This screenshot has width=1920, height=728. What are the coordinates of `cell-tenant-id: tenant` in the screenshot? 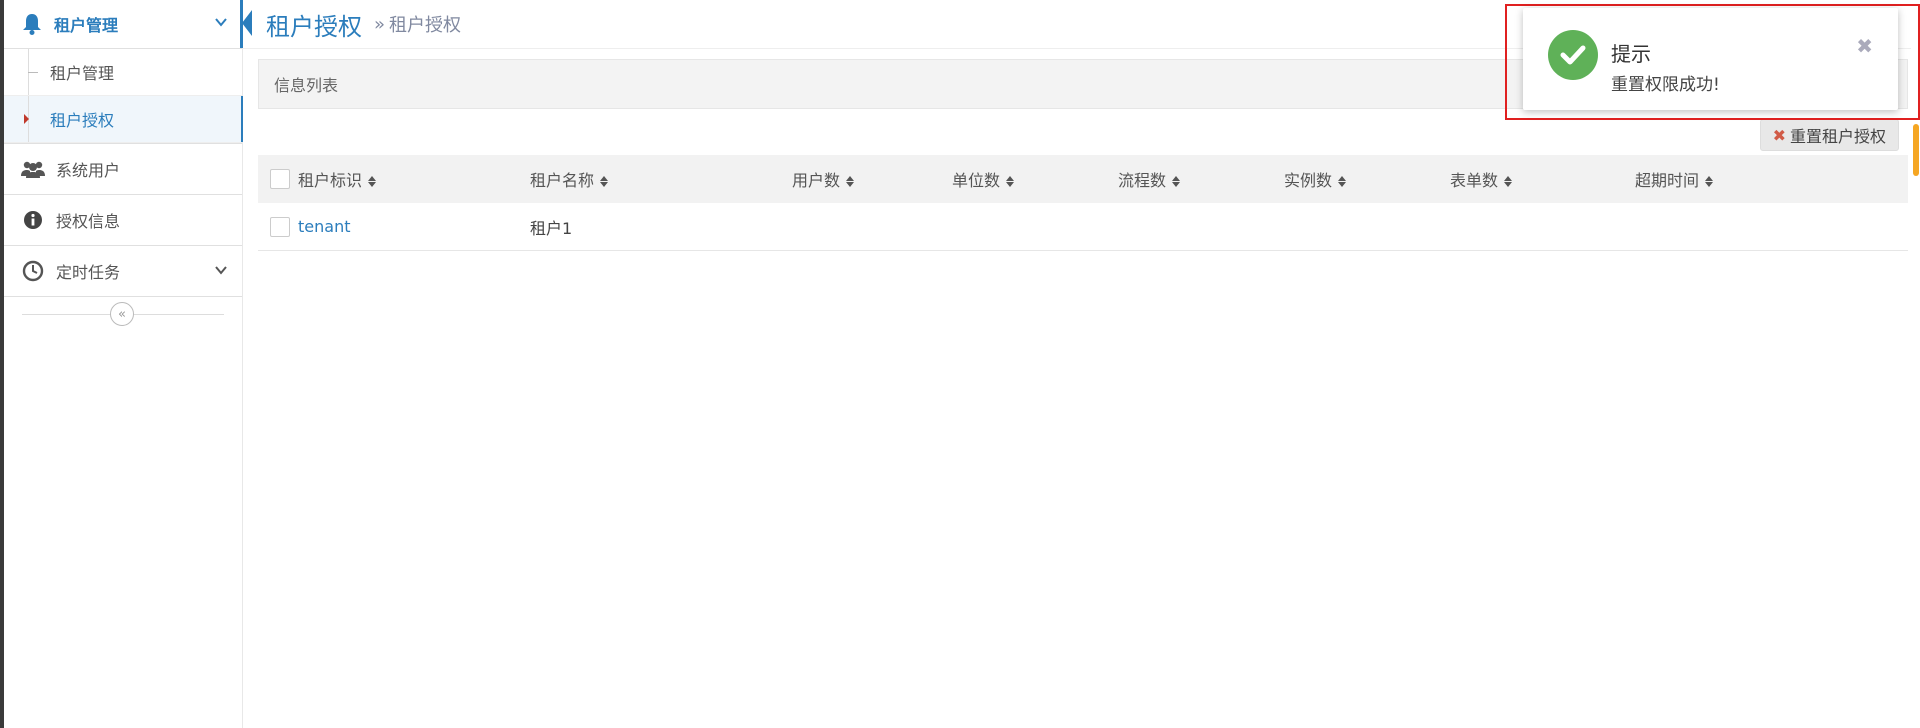 It's located at (414, 227).